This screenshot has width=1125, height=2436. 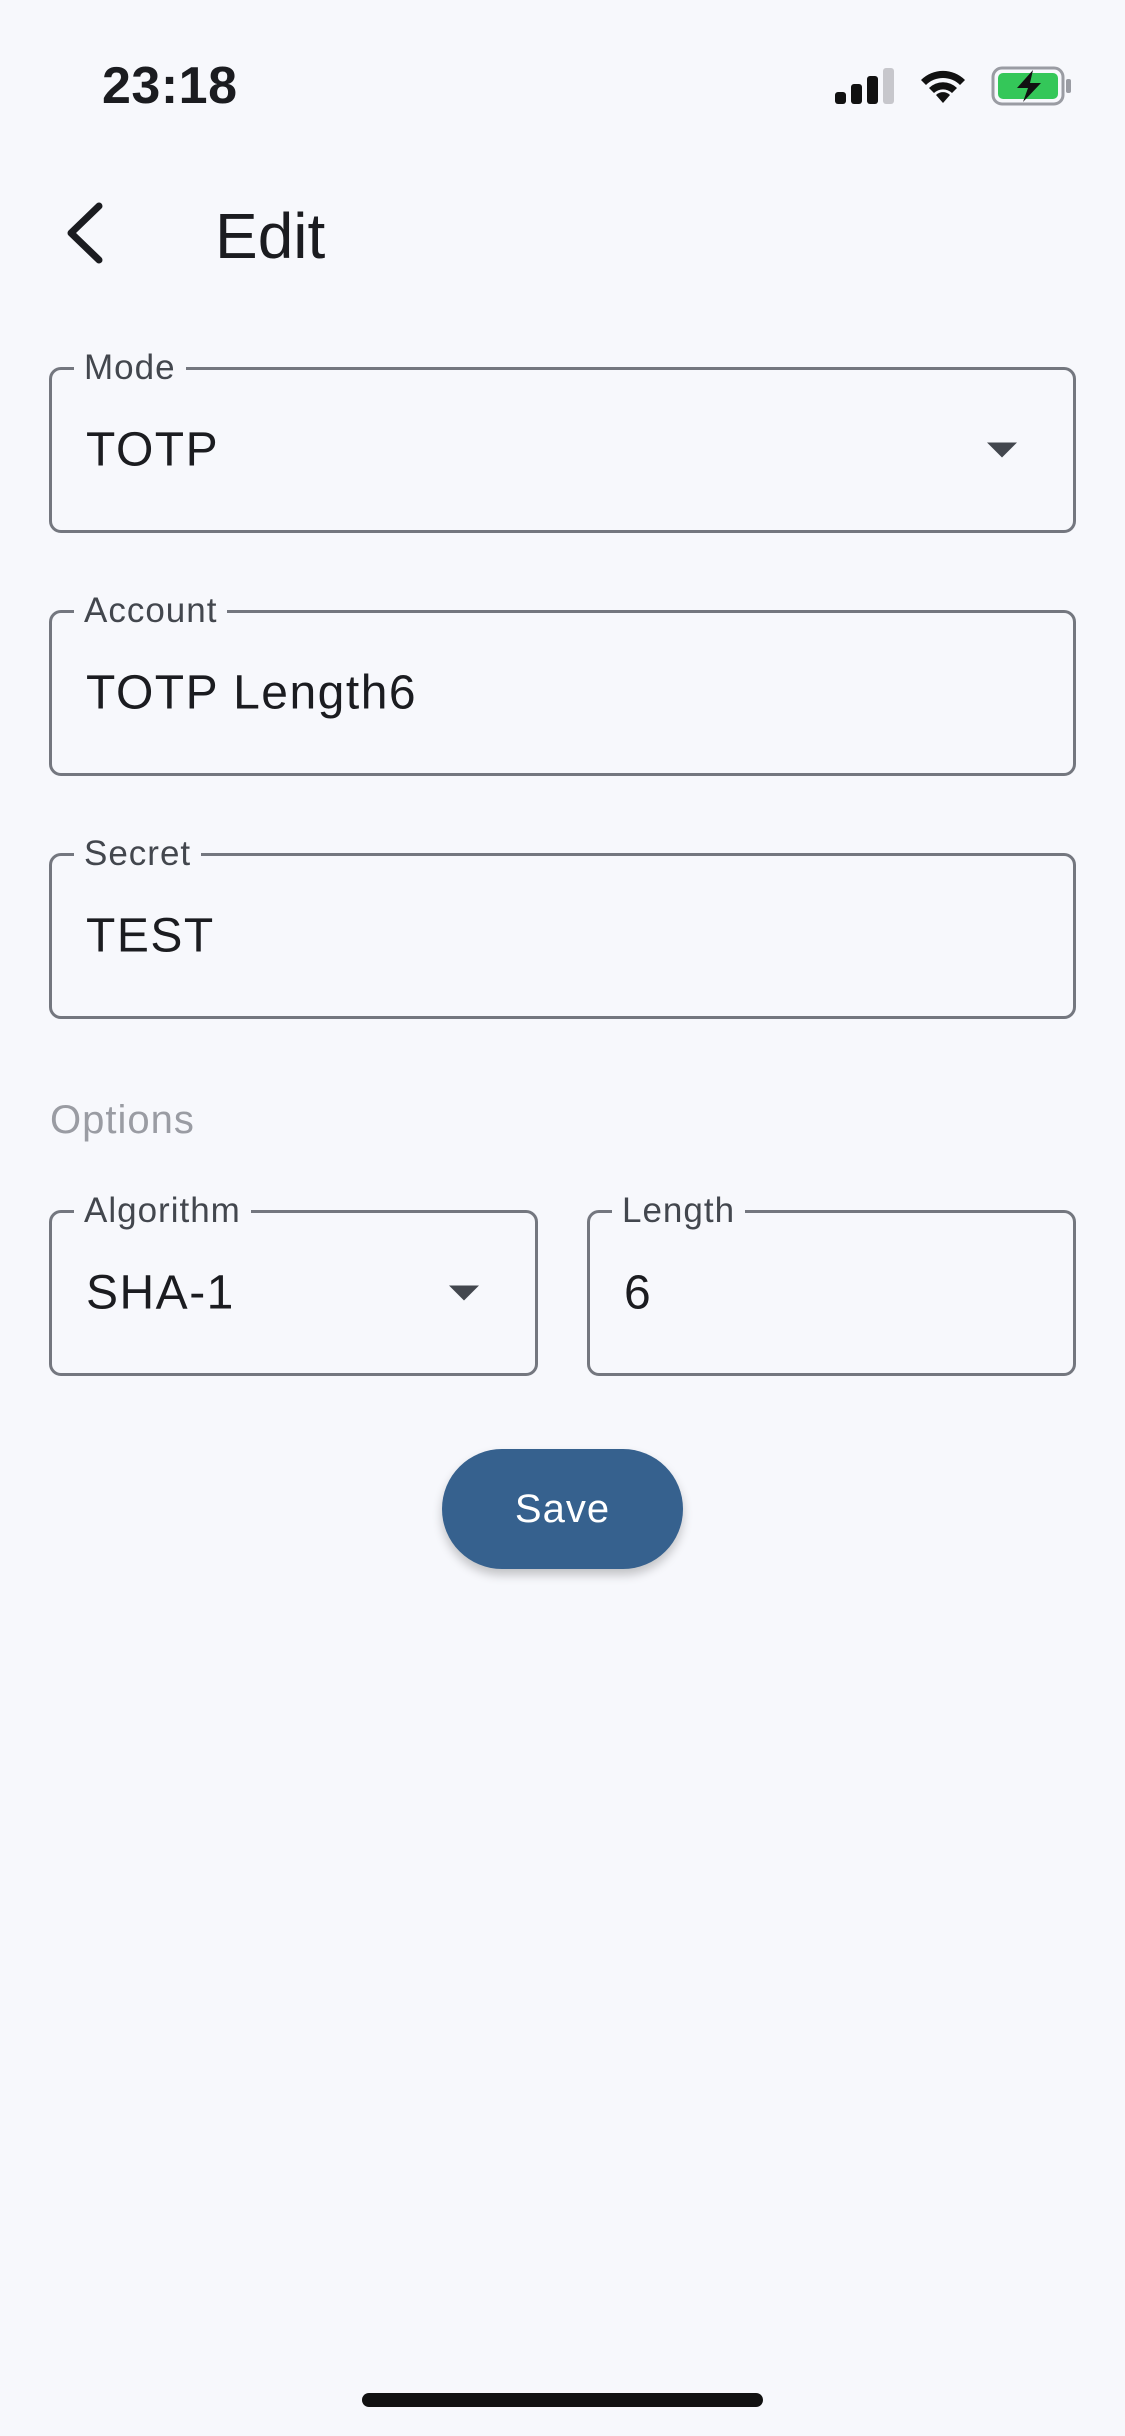 What do you see at coordinates (153, 450) in the screenshot?
I see `mode-value: TOTP` at bounding box center [153, 450].